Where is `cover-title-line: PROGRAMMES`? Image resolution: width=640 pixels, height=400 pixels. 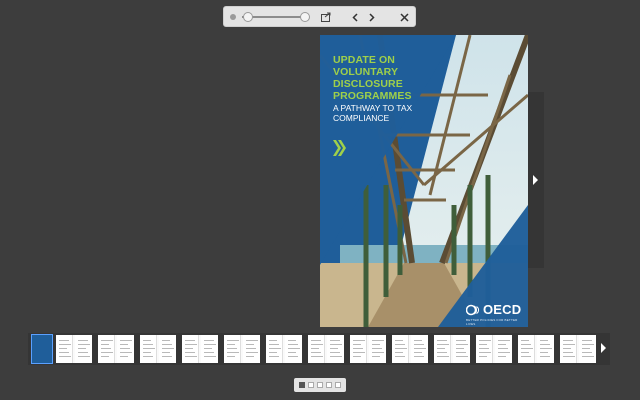 cover-title-line: PROGRAMMES is located at coordinates (372, 96).